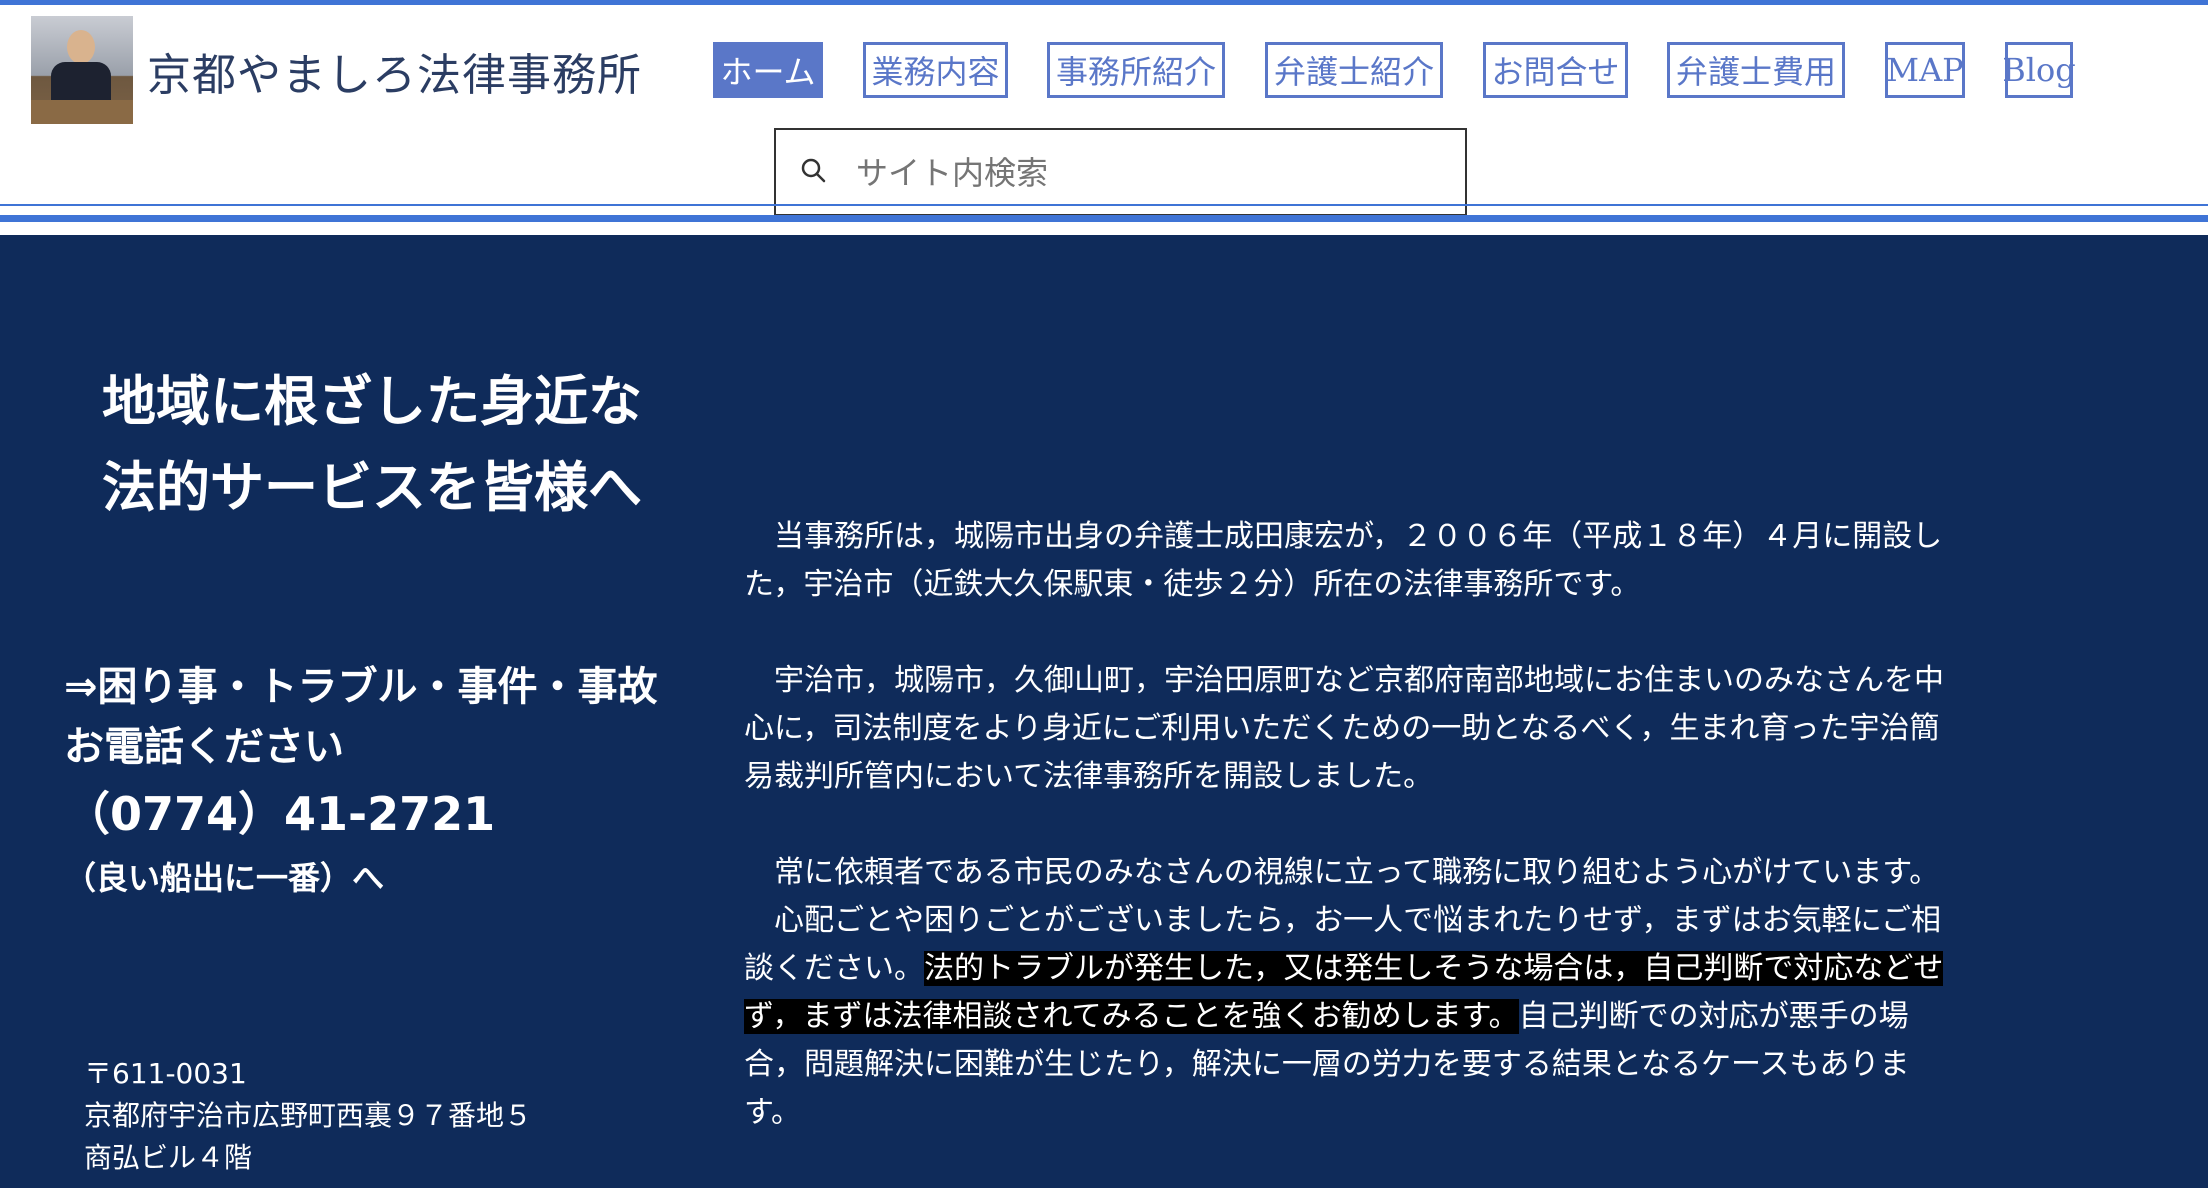  Describe the element at coordinates (1925, 70) in the screenshot. I see `nav-map: MAP` at that location.